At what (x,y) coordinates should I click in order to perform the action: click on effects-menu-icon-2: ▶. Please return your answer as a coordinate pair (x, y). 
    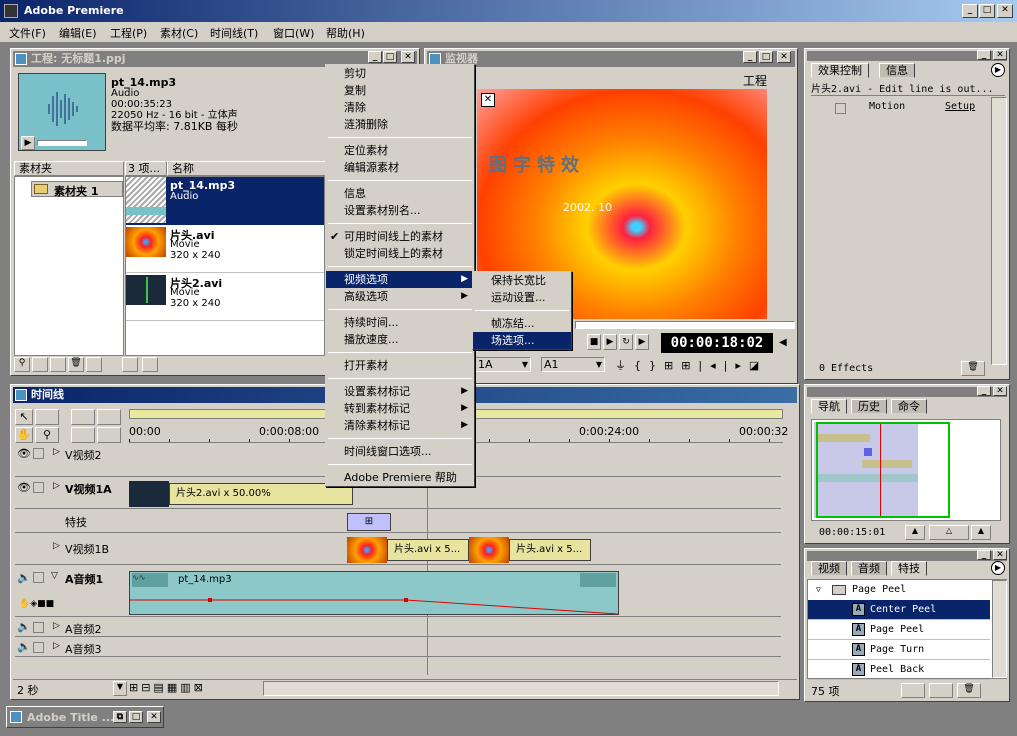
    Looking at the image, I should click on (998, 568).